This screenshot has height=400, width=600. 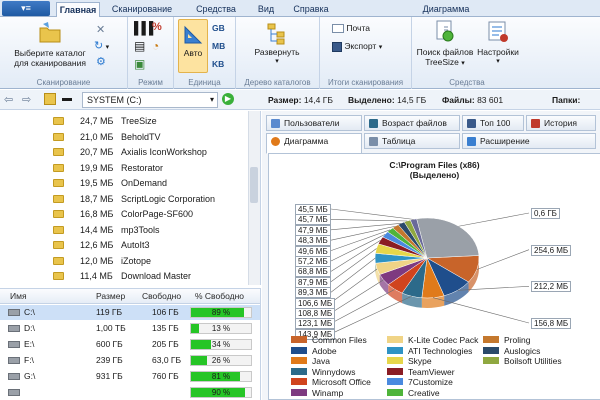 What do you see at coordinates (493, 123) in the screenshot?
I see `tab-top100: Топ 100` at bounding box center [493, 123].